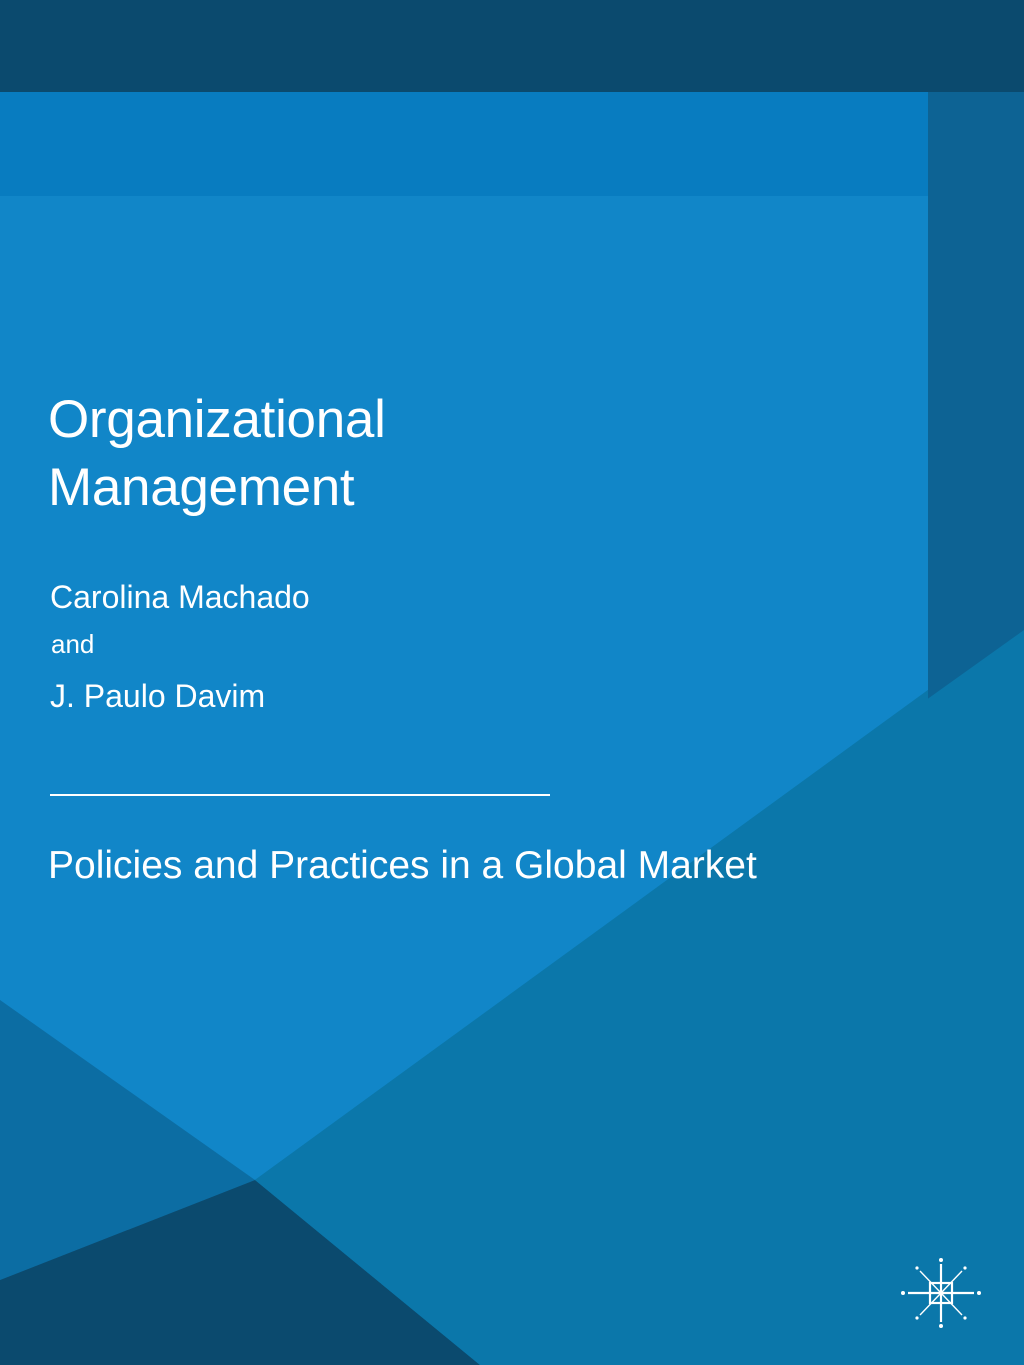 This screenshot has height=1365, width=1024. What do you see at coordinates (73, 644) in the screenshot?
I see `author-conjunction: and` at bounding box center [73, 644].